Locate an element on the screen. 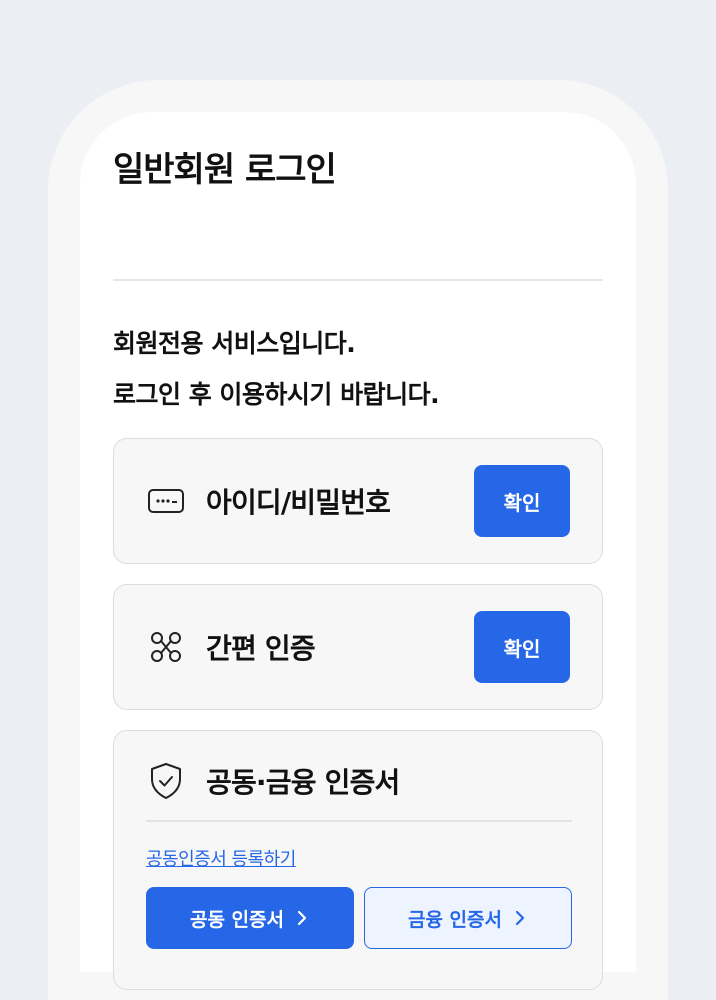 This screenshot has width=716, height=1000. financial-certificate-label: 금융 인증서 is located at coordinates (454, 919).